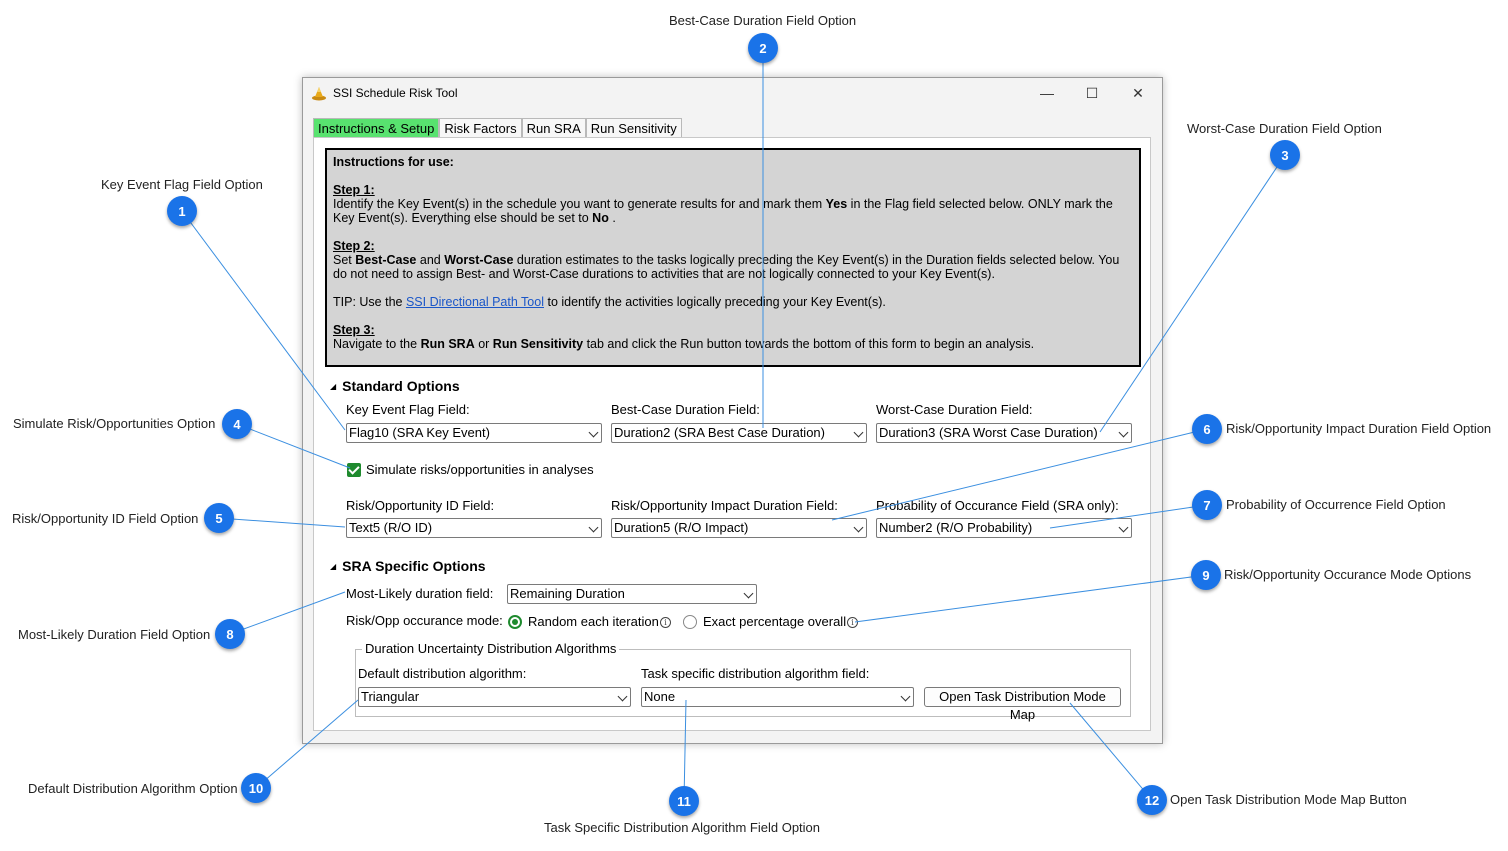  Describe the element at coordinates (1138, 93) in the screenshot. I see `close-button: ✕` at that location.